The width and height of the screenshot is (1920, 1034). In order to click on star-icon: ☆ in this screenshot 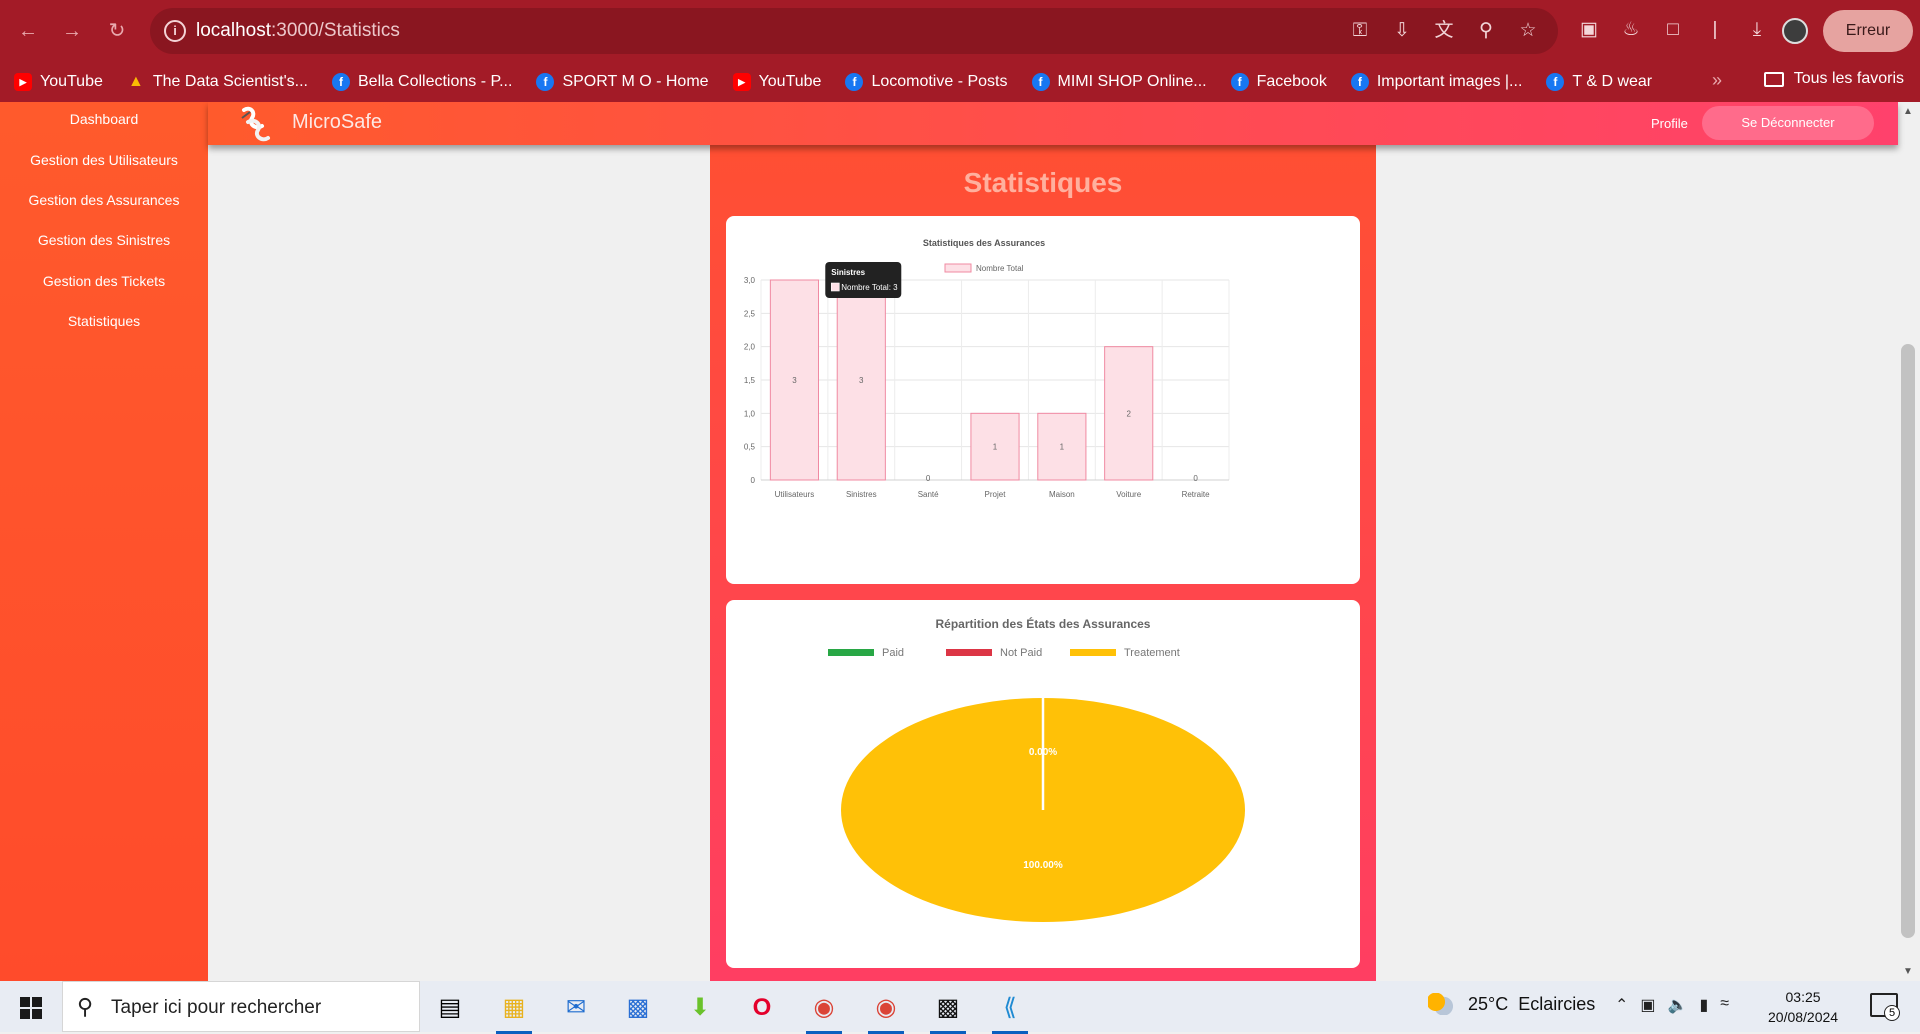, I will do `click(1528, 31)`.